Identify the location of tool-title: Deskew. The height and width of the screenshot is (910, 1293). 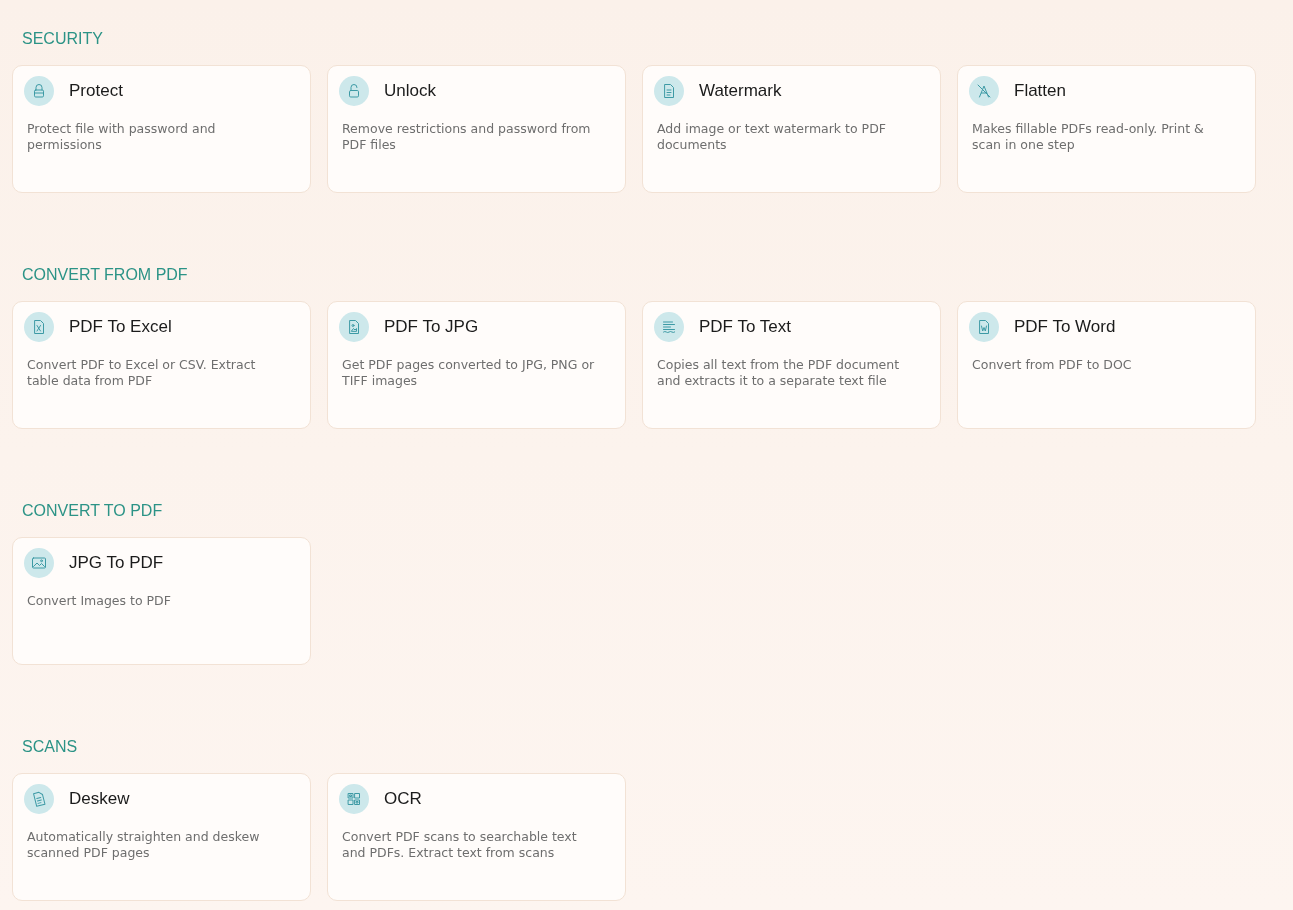
(99, 799).